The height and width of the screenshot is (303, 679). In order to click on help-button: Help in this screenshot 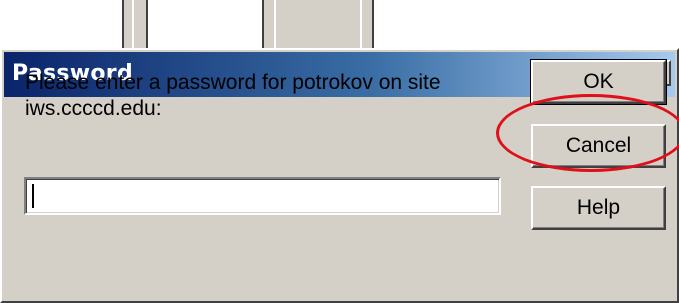, I will do `click(598, 208)`.